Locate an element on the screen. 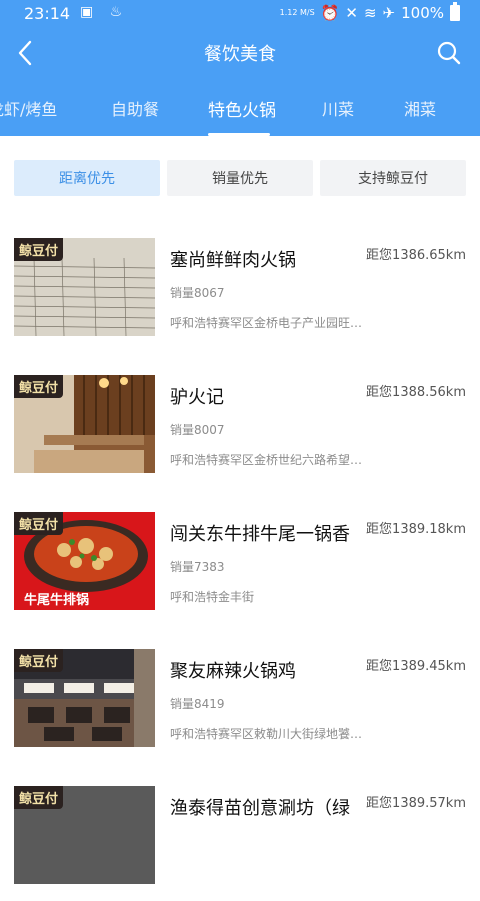  wifi-icon: ≋ is located at coordinates (370, 13).